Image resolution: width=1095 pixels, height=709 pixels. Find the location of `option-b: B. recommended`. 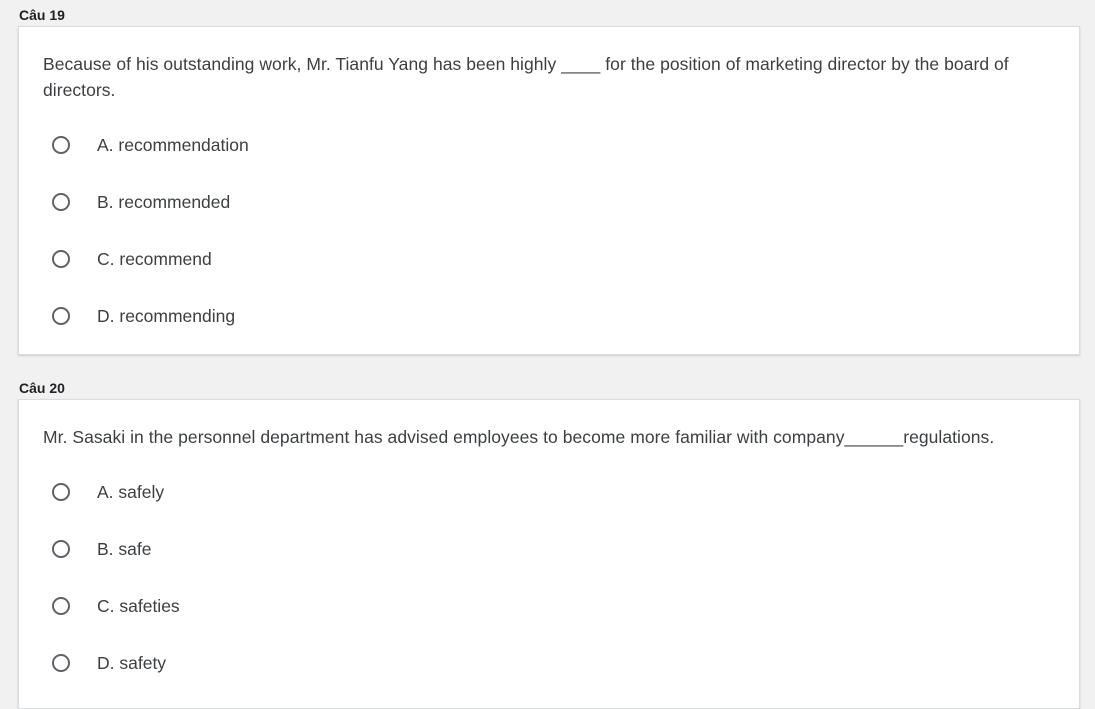

option-b: B. recommended is located at coordinates (141, 202).